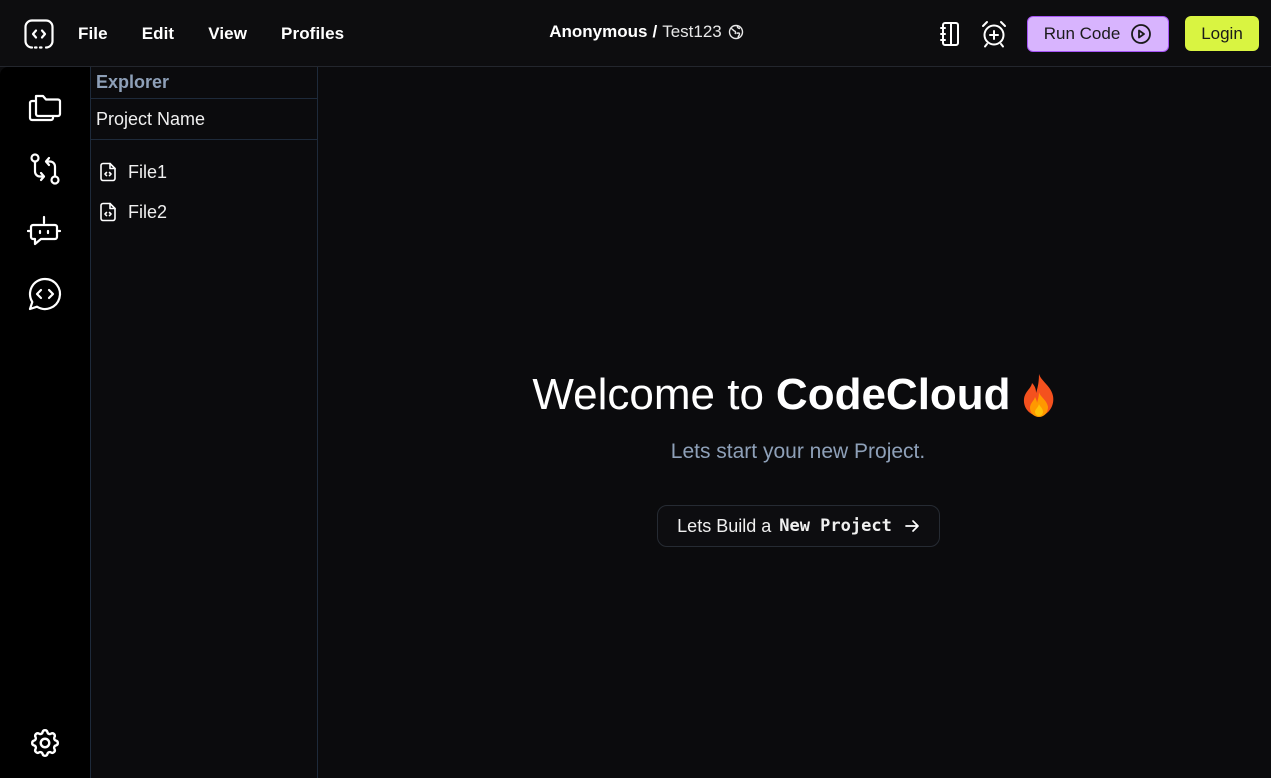 The image size is (1271, 778). What do you see at coordinates (45, 107) in the screenshot?
I see `folders-icon` at bounding box center [45, 107].